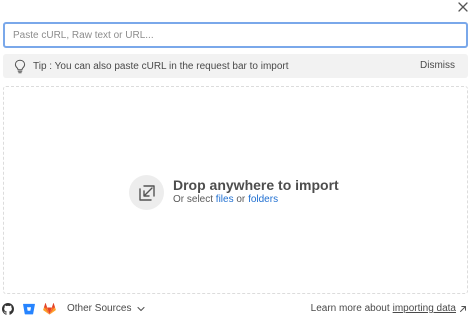 The height and width of the screenshot is (321, 474). I want to click on close-icon, so click(463, 7).